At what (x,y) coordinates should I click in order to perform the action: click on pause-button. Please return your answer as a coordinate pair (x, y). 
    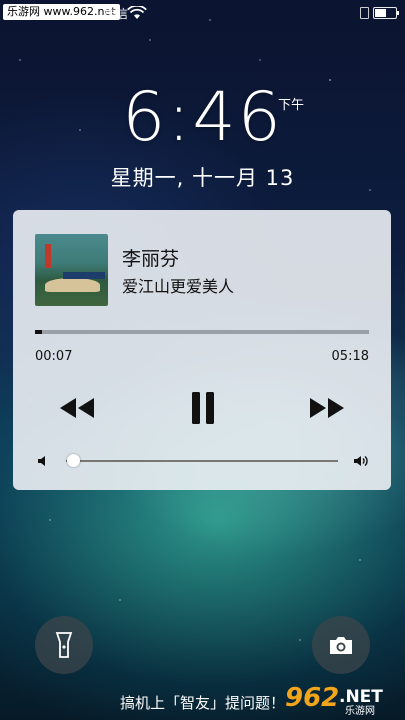
    Looking at the image, I should click on (203, 408).